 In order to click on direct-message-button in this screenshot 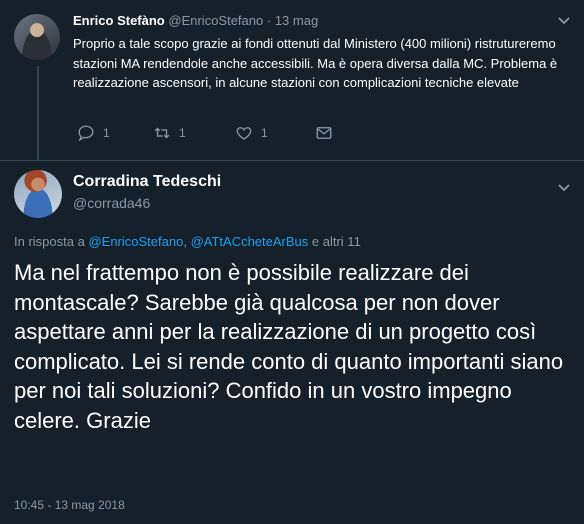, I will do `click(324, 133)`.